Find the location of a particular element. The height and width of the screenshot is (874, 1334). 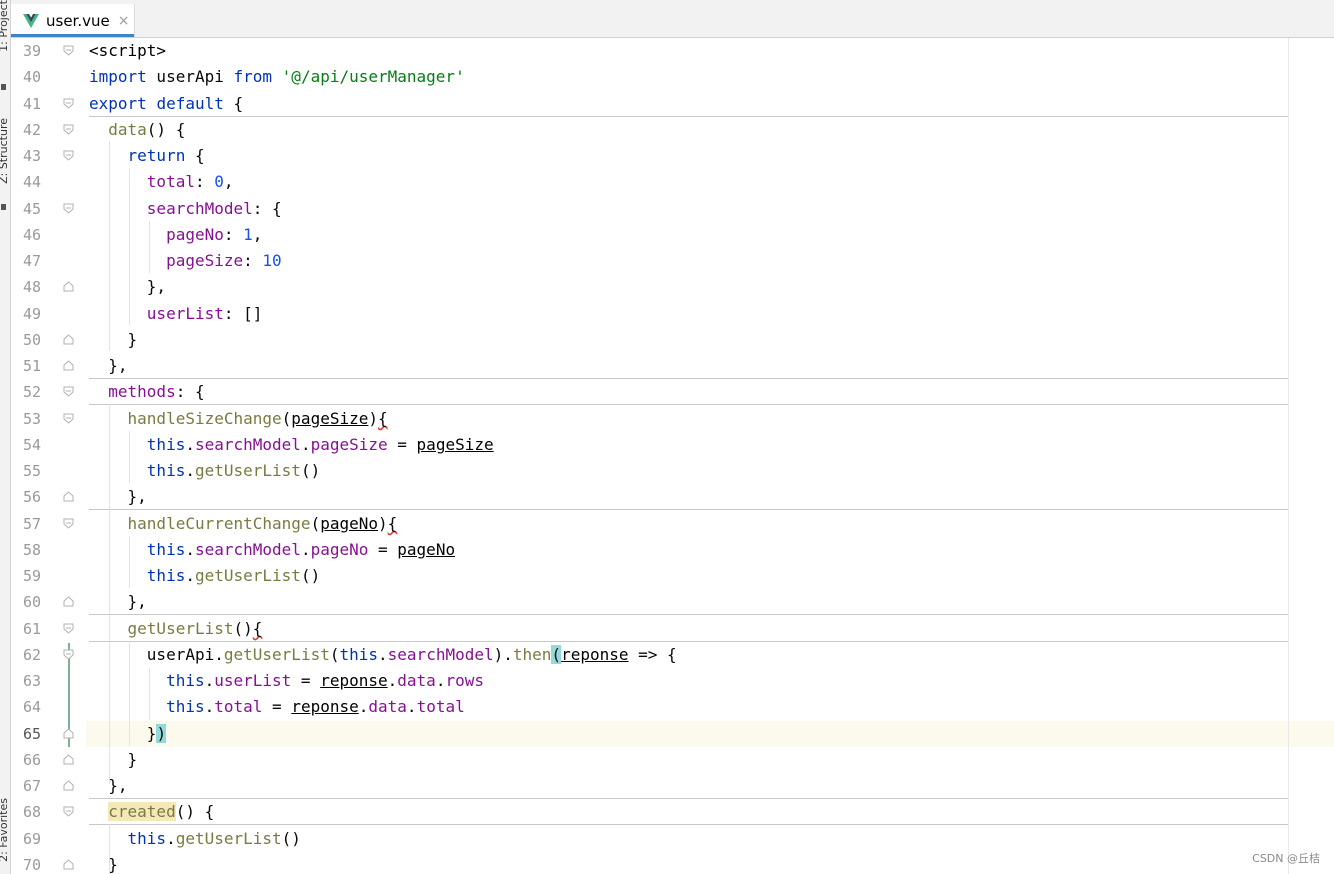

code-line-41: 41 export default { is located at coordinates (667, 104).